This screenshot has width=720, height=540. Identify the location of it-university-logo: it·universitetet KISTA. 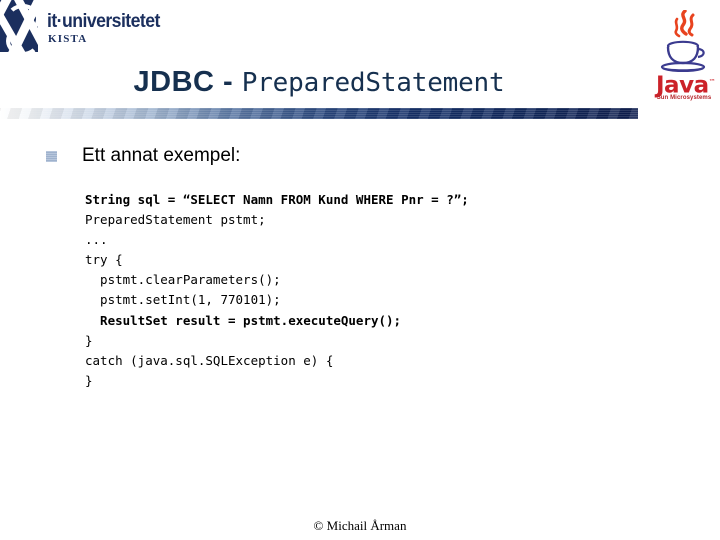
(90, 27).